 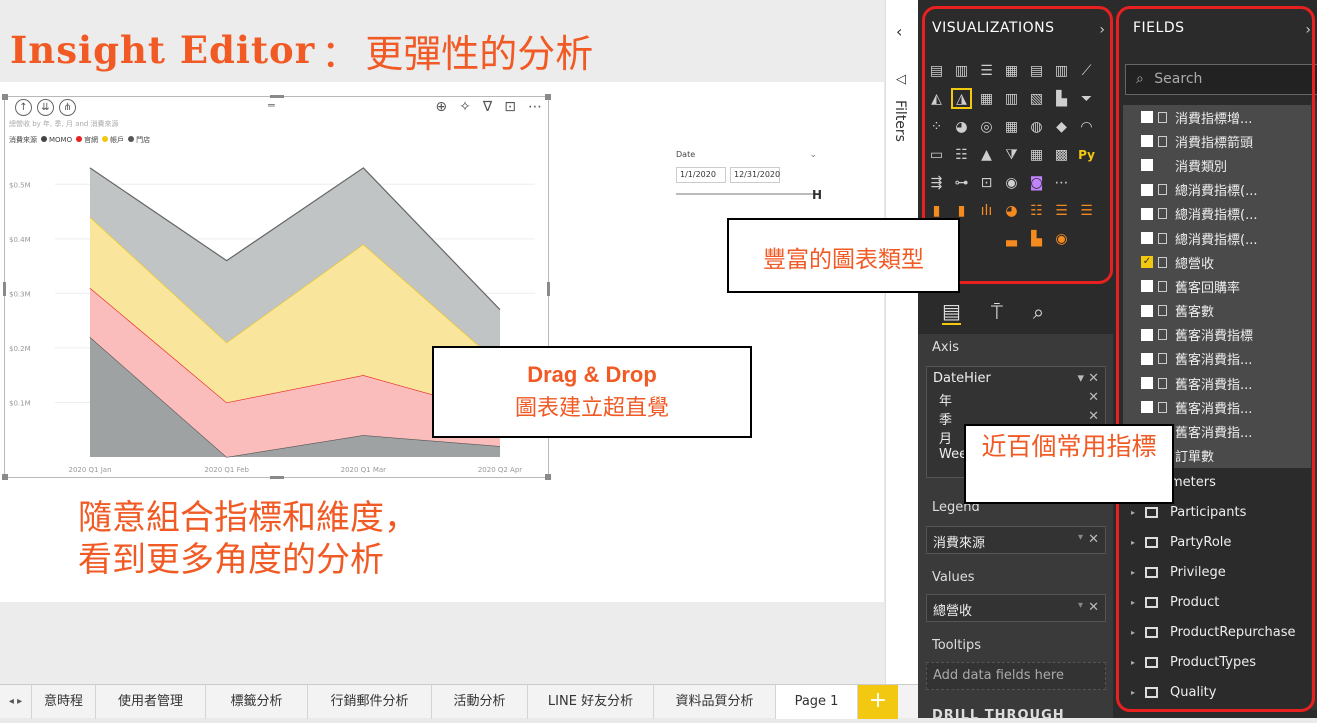 I want to click on legend-item-store: 門店, so click(x=139, y=140).